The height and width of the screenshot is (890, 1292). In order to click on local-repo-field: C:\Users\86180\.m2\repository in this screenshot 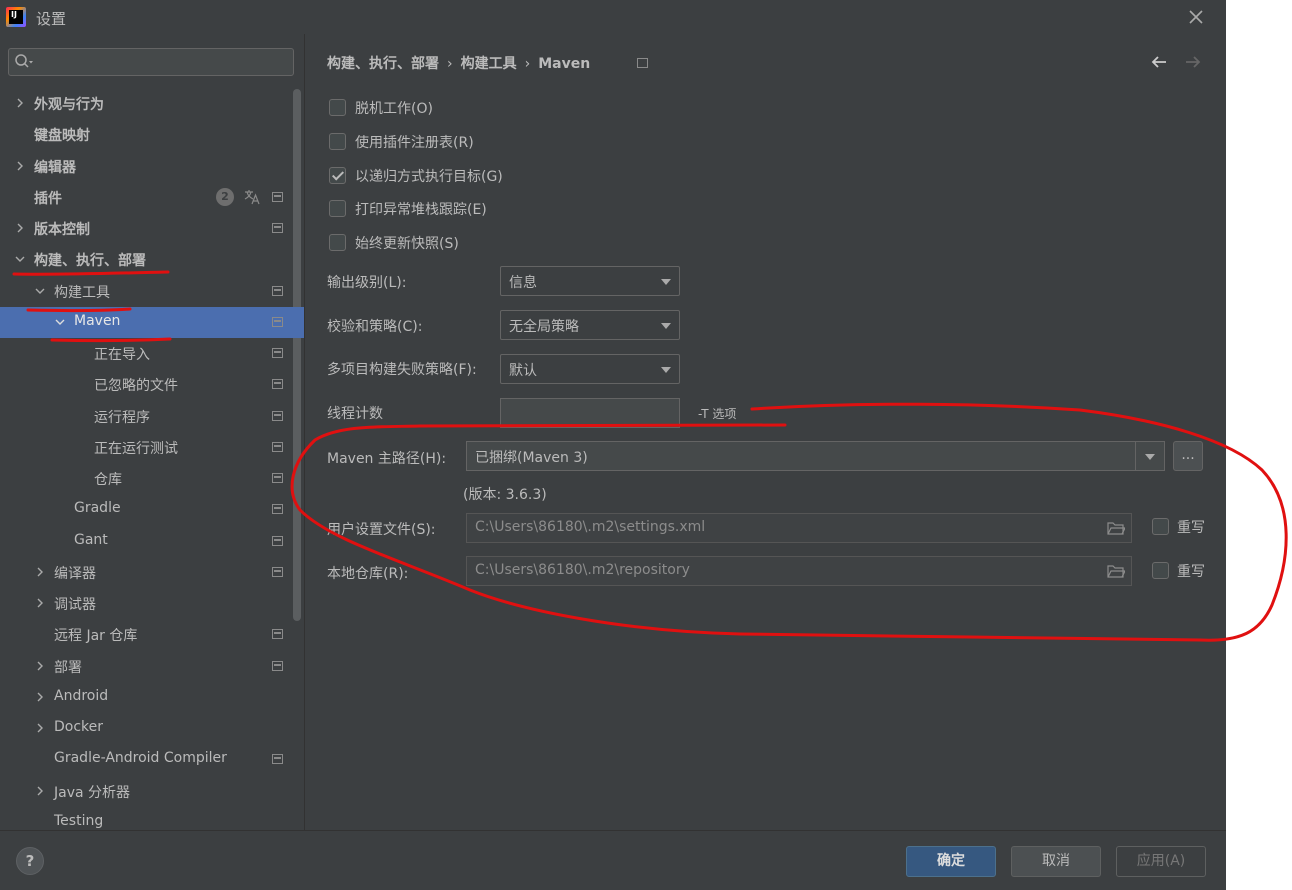, I will do `click(799, 571)`.